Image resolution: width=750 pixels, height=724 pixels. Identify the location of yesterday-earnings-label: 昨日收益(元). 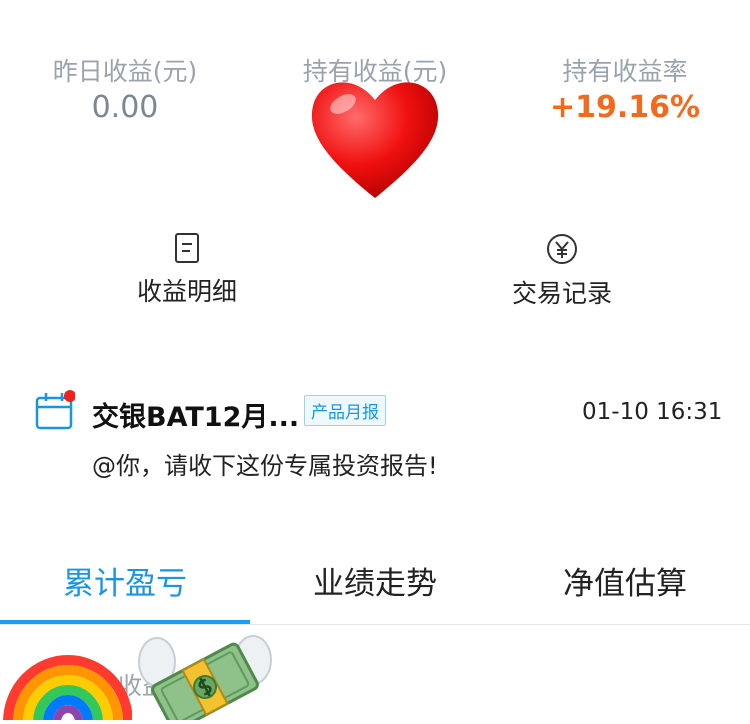
(125, 71).